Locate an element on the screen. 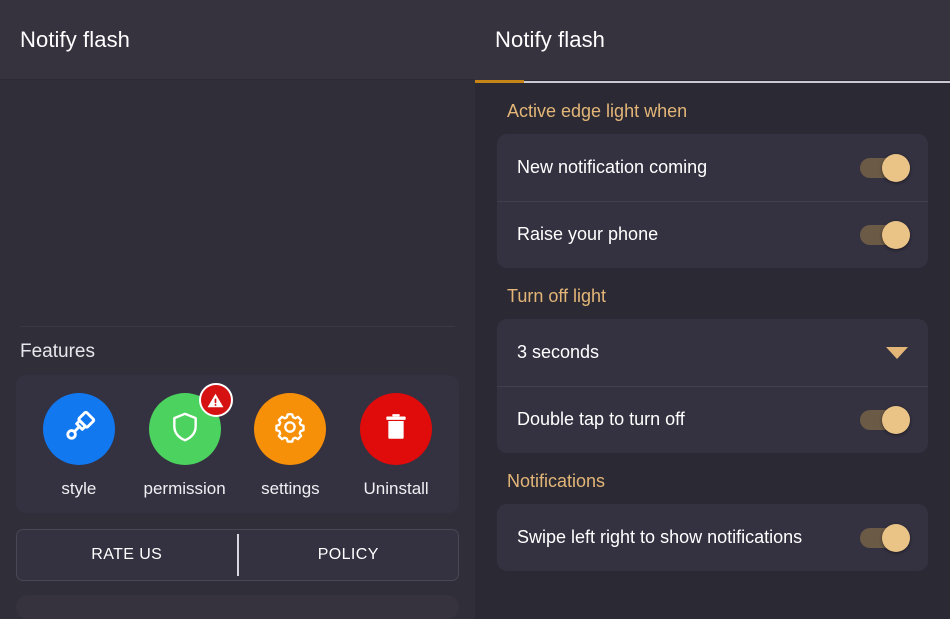  feature-permission: permission is located at coordinates (185, 441).